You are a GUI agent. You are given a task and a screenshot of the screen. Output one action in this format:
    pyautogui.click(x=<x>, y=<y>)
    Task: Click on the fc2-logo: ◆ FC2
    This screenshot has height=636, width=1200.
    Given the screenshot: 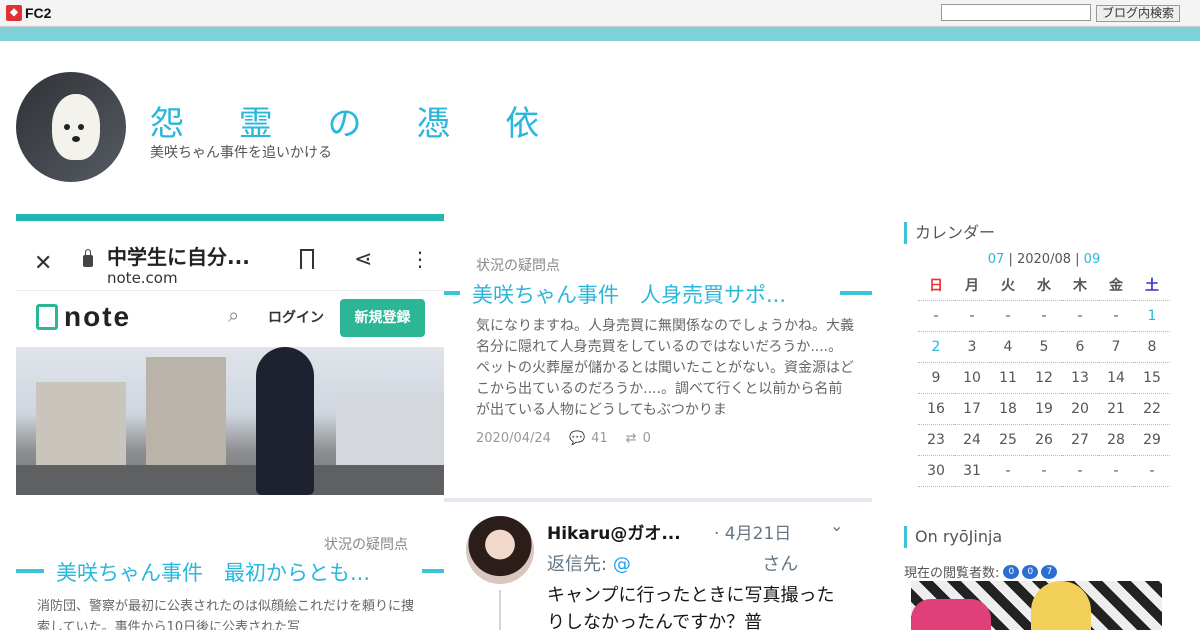 What is the action you would take?
    pyautogui.click(x=28, y=13)
    